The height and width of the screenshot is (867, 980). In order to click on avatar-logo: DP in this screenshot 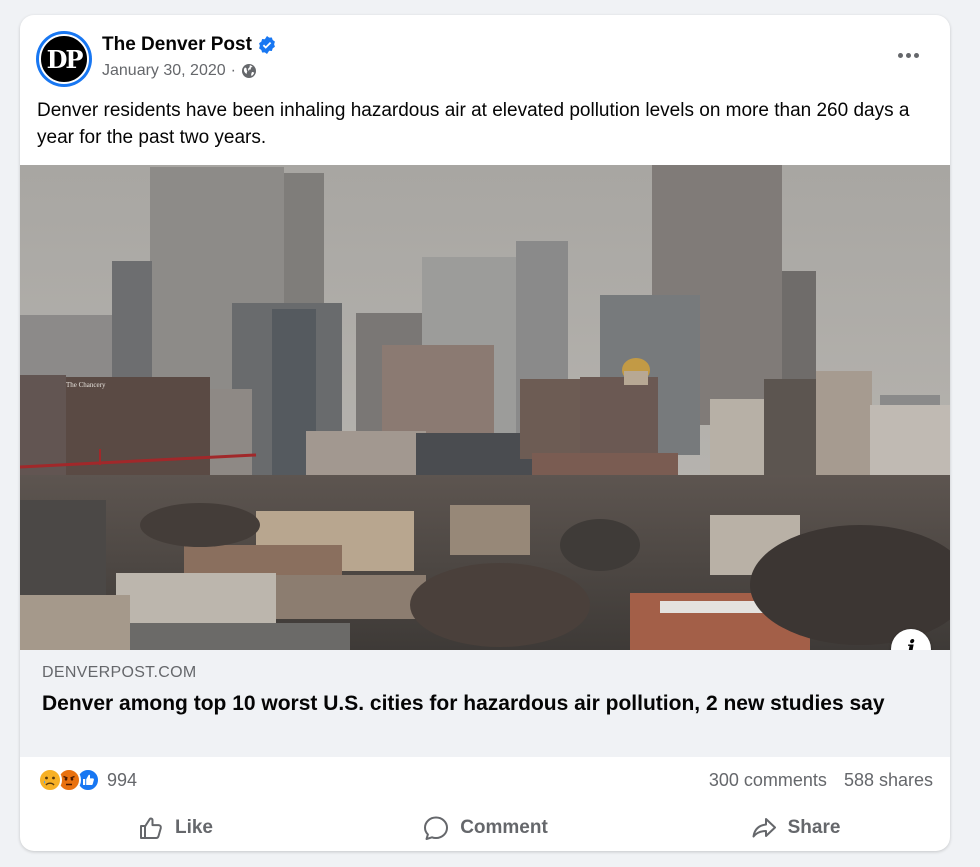, I will do `click(64, 59)`.